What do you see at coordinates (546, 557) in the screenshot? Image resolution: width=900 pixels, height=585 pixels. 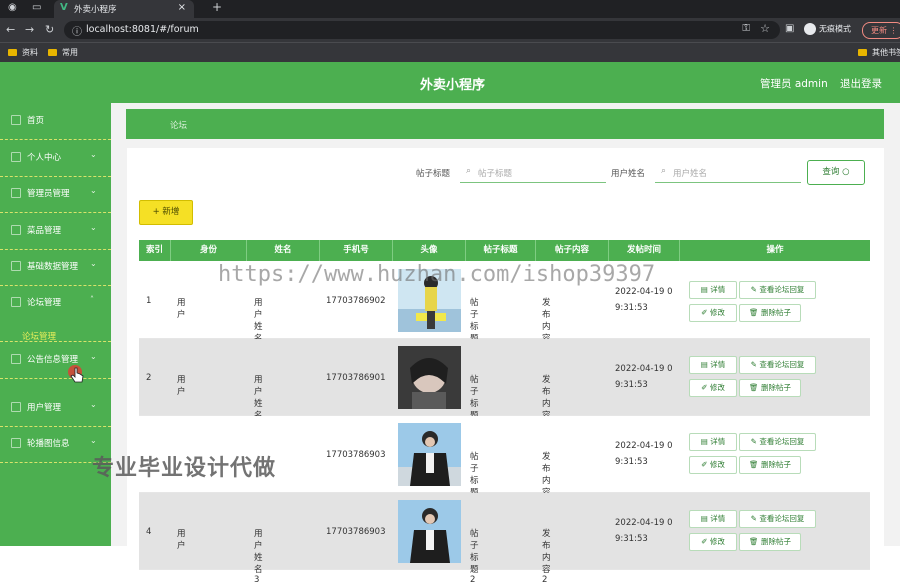 I see `row-content: 发布内容2` at bounding box center [546, 557].